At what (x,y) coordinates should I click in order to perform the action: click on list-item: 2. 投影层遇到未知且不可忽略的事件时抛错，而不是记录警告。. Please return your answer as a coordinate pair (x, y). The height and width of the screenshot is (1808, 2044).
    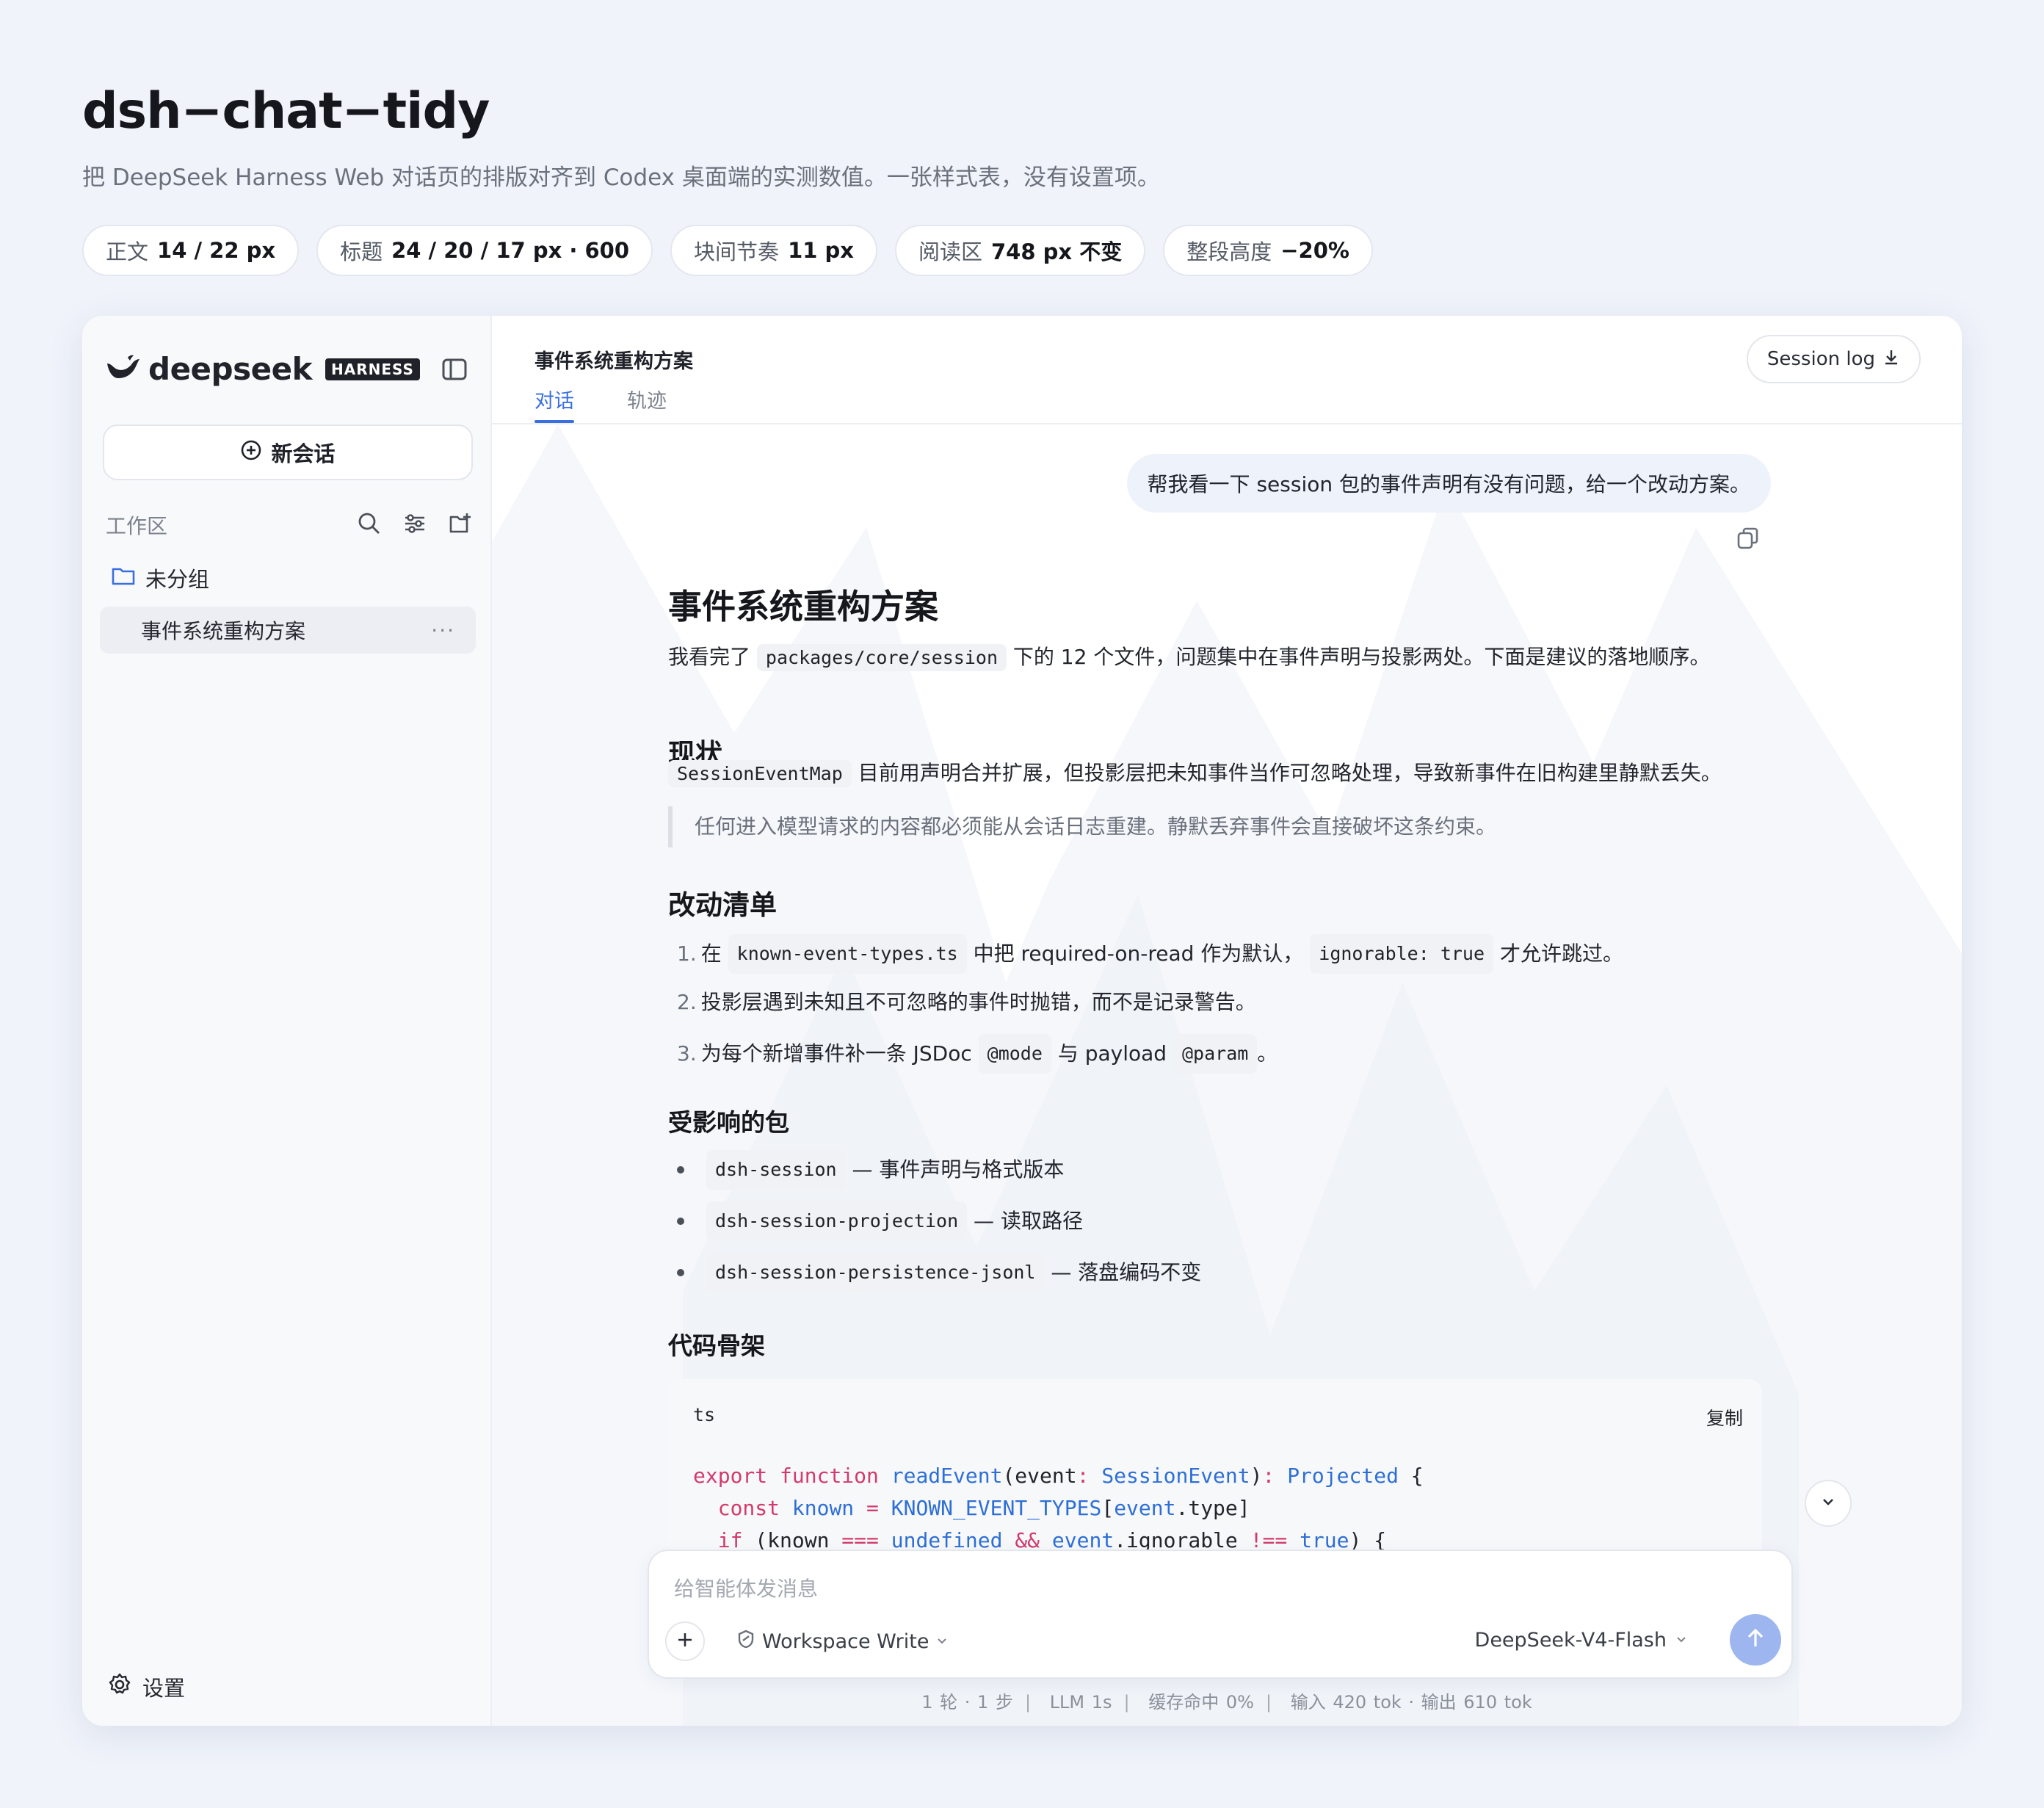
    Looking at the image, I should click on (962, 1003).